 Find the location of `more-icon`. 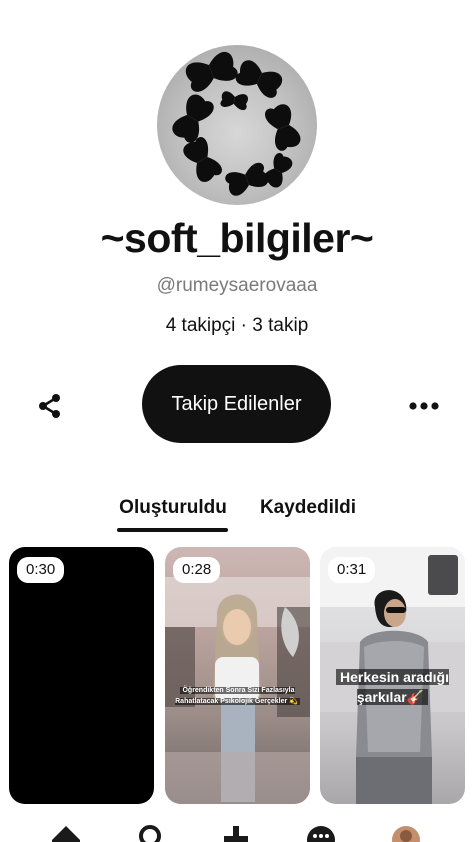

more-icon is located at coordinates (424, 406).